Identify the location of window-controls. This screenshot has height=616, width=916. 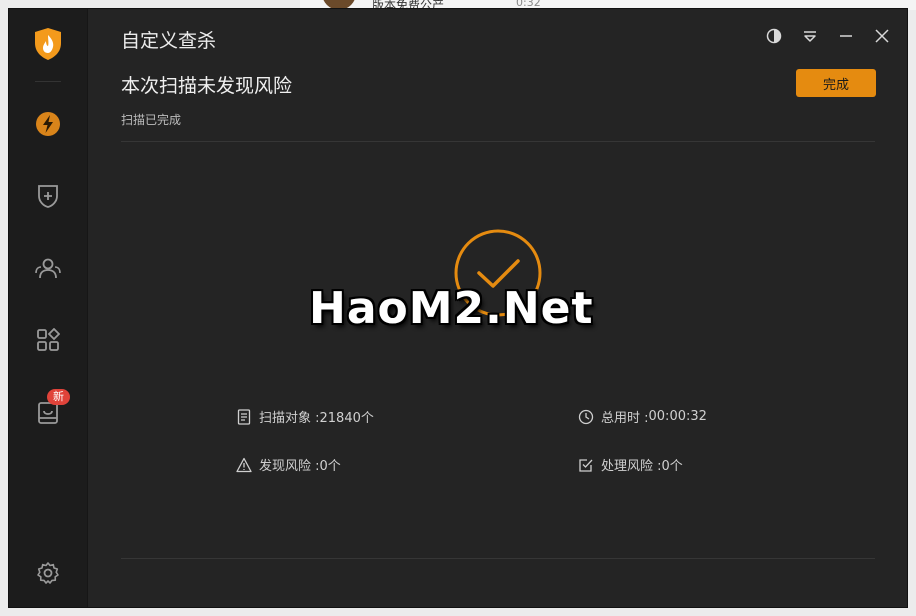
(828, 36).